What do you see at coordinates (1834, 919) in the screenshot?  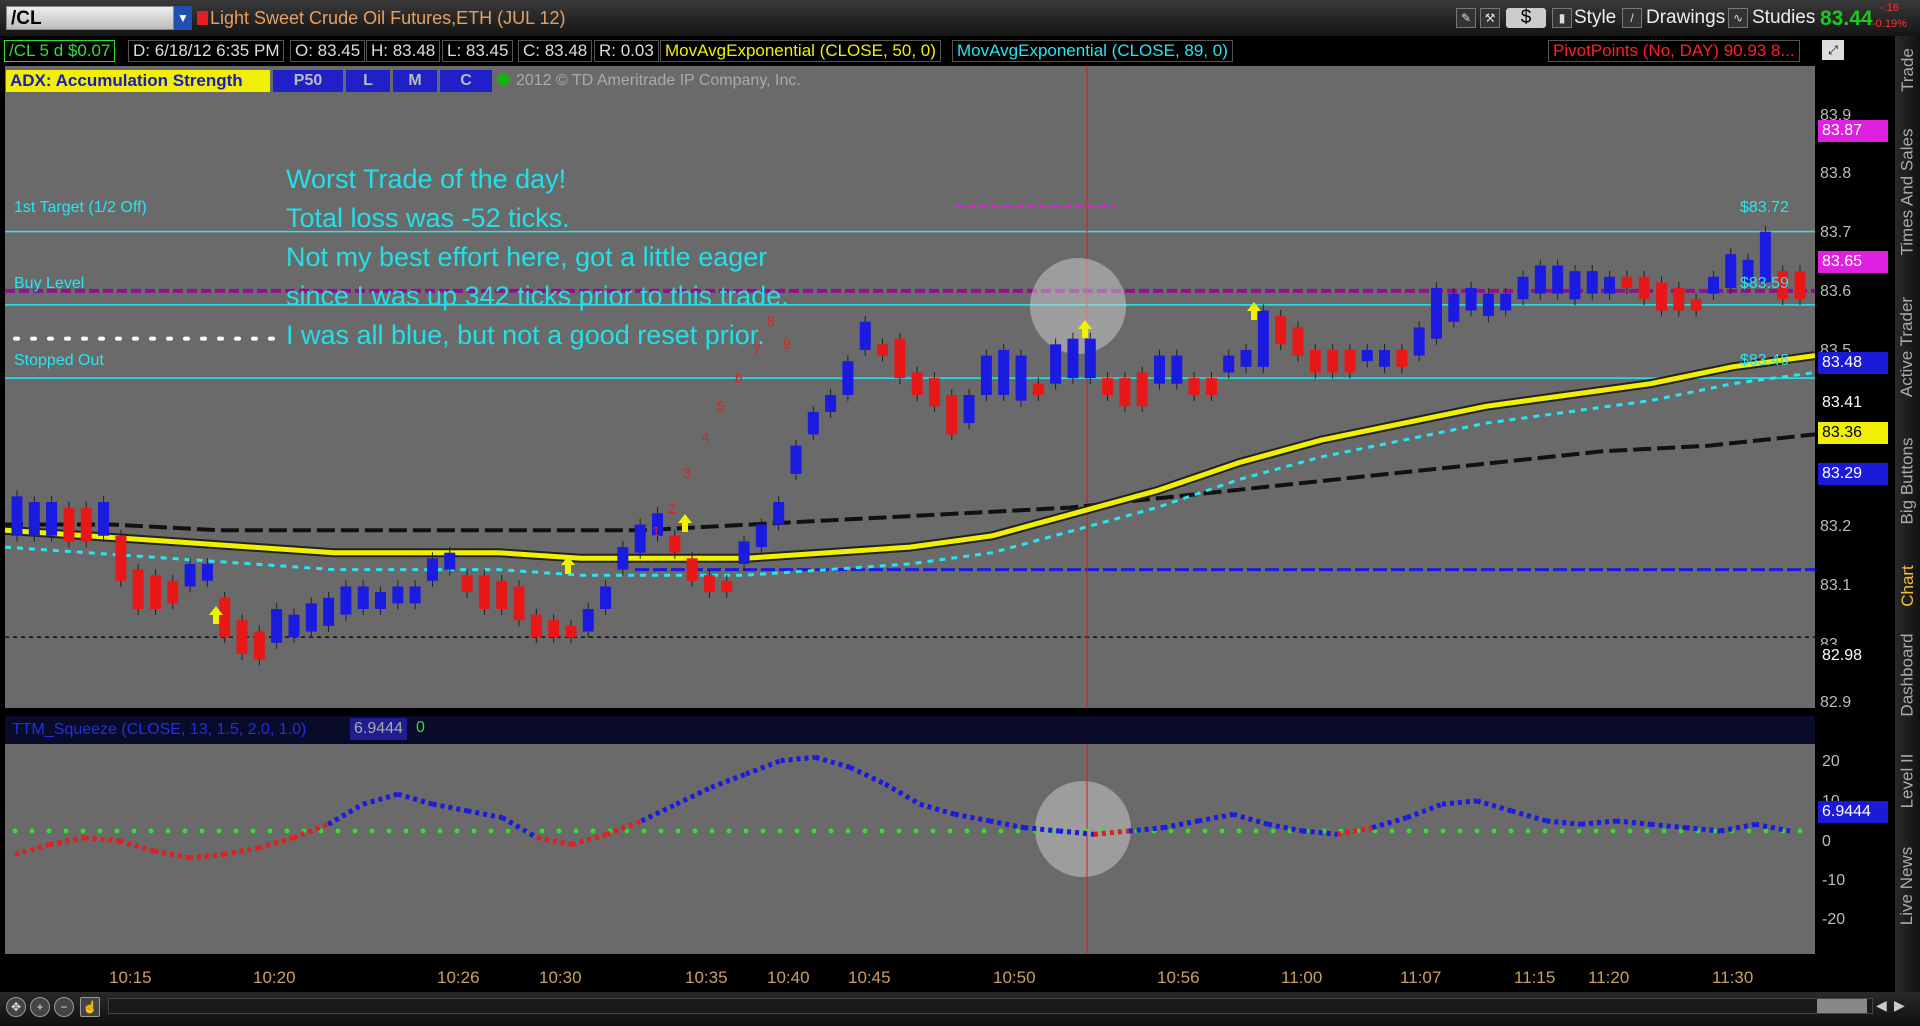 I see `ttm-tick: -20` at bounding box center [1834, 919].